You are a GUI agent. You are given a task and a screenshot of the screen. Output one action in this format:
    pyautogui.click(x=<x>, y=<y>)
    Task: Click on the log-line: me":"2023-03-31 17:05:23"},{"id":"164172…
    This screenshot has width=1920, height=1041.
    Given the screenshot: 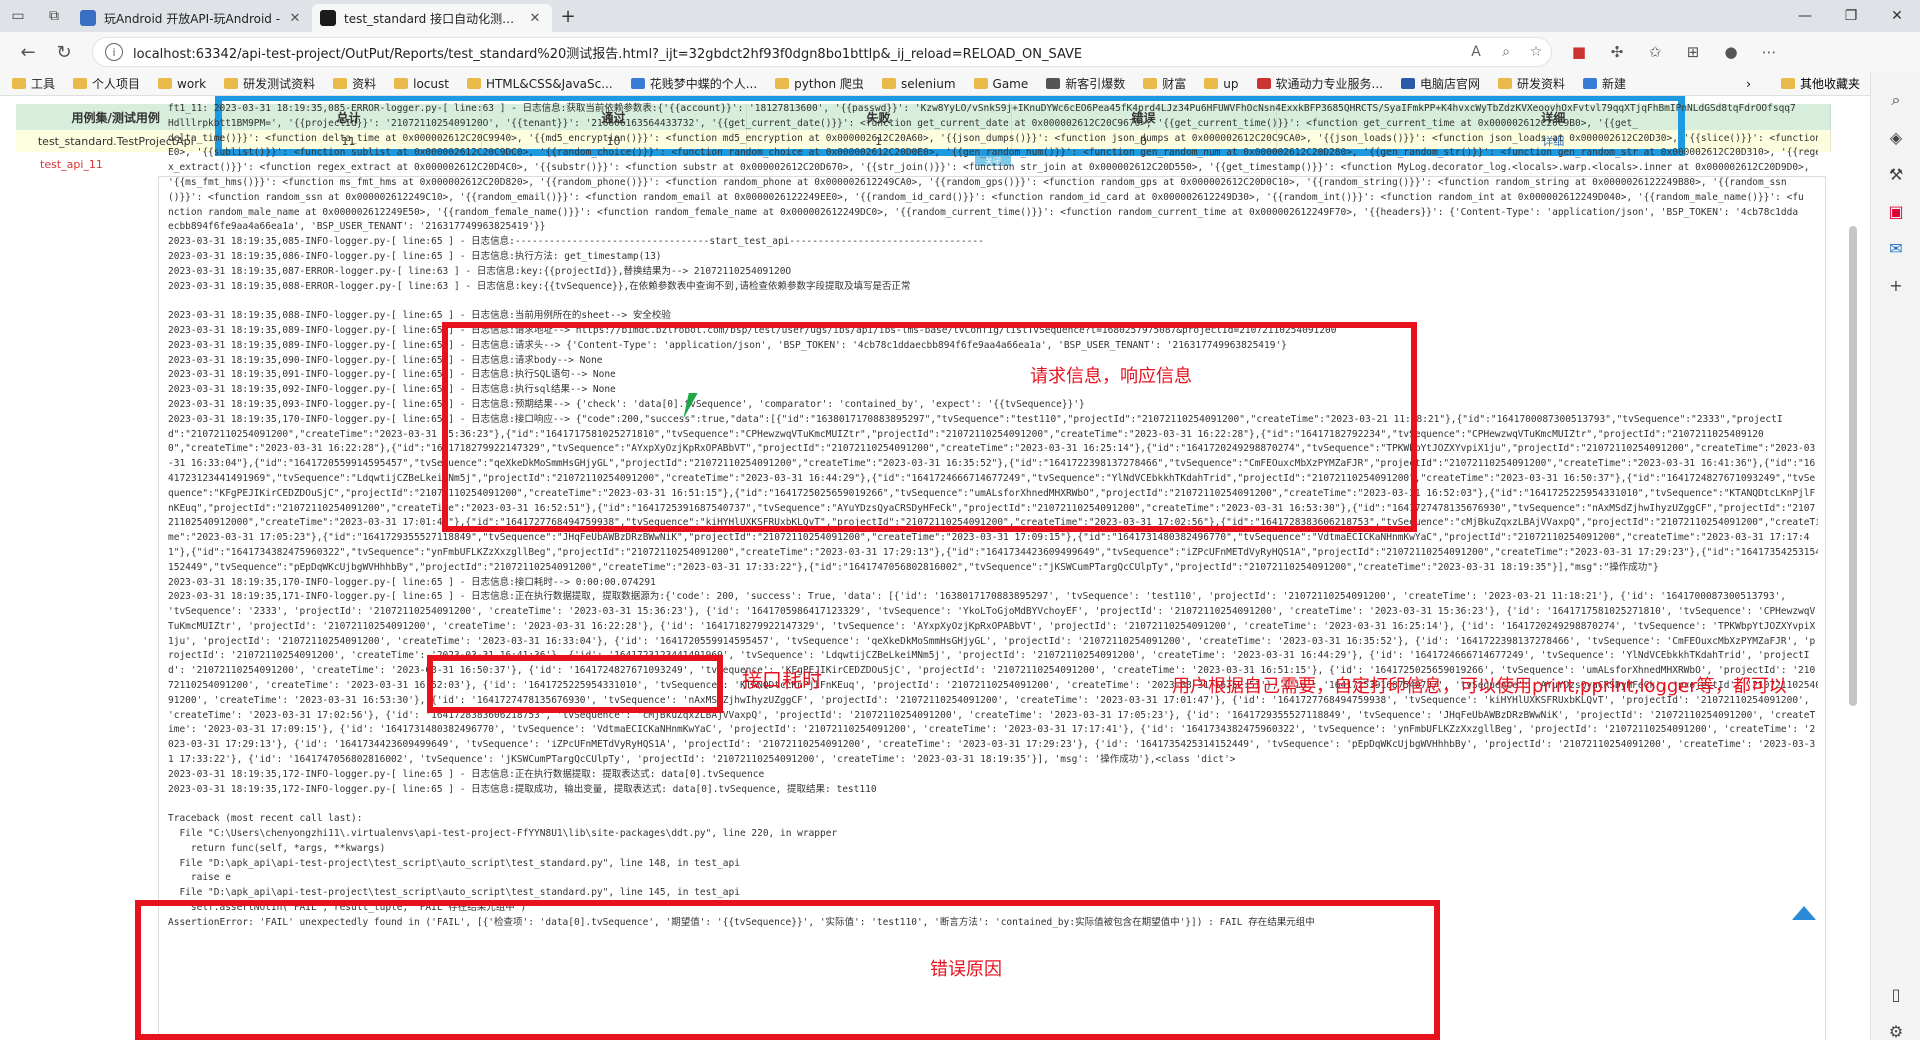 What is the action you would take?
    pyautogui.click(x=989, y=538)
    